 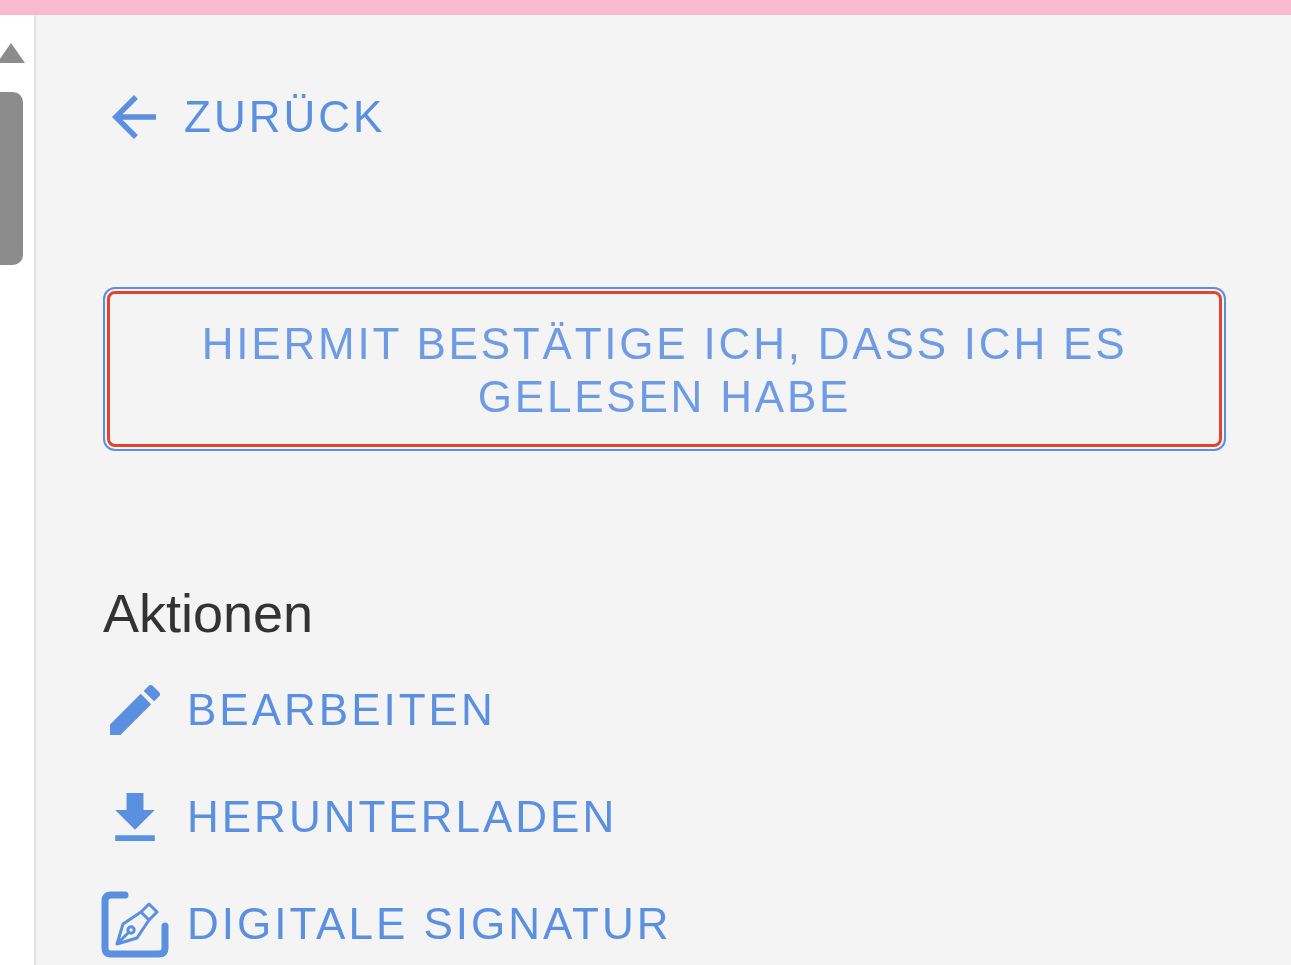 What do you see at coordinates (135, 924) in the screenshot?
I see `fountain-pen-icon` at bounding box center [135, 924].